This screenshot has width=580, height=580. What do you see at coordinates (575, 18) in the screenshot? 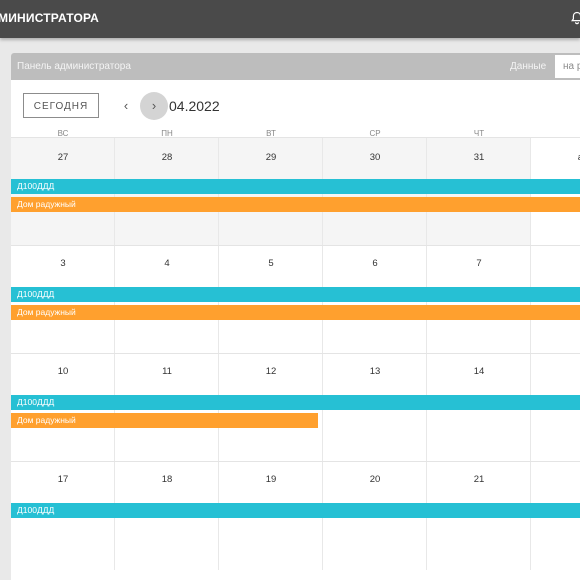
I see `bell-icon` at bounding box center [575, 18].